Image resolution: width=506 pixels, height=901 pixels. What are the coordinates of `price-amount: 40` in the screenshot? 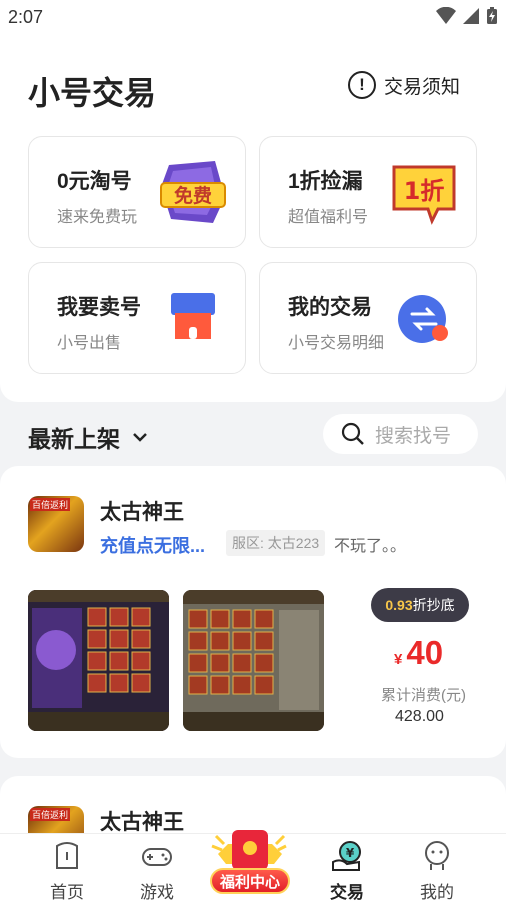 It's located at (425, 652).